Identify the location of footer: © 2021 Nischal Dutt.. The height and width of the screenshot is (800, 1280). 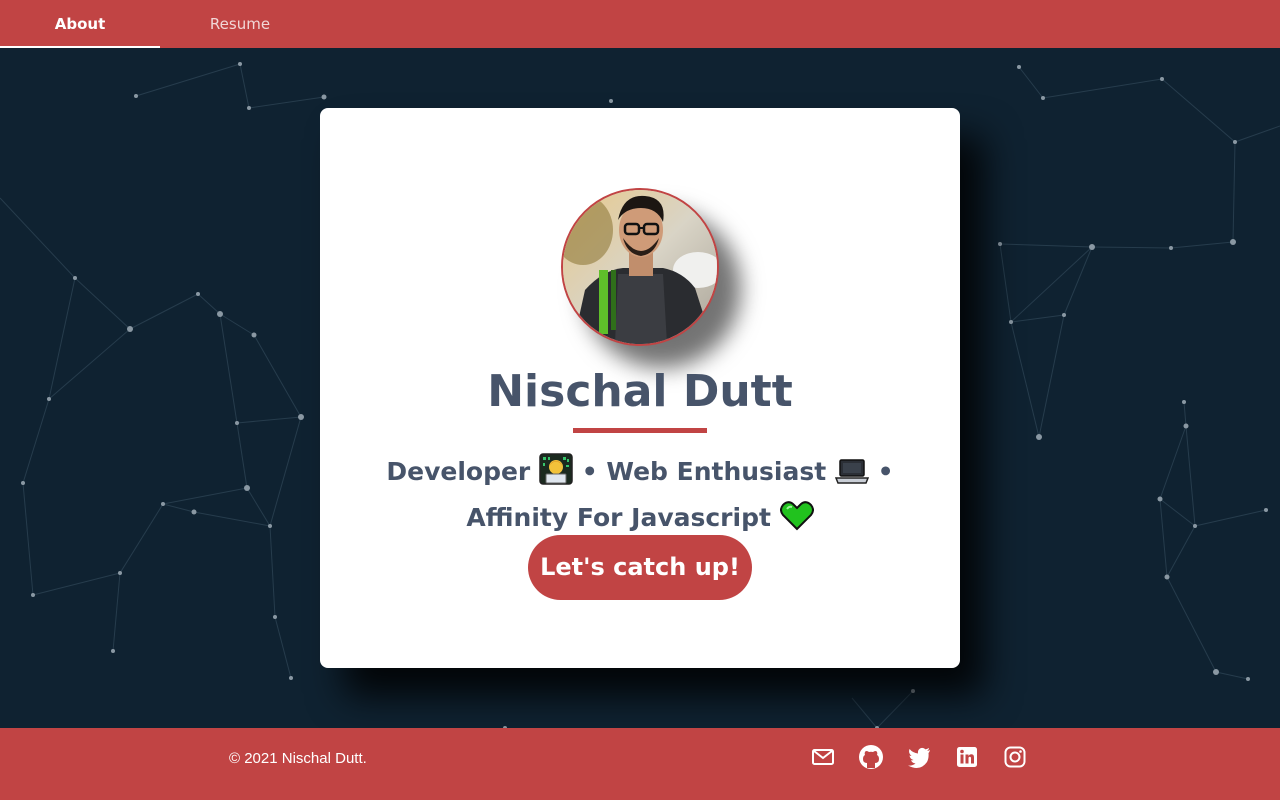
(640, 764).